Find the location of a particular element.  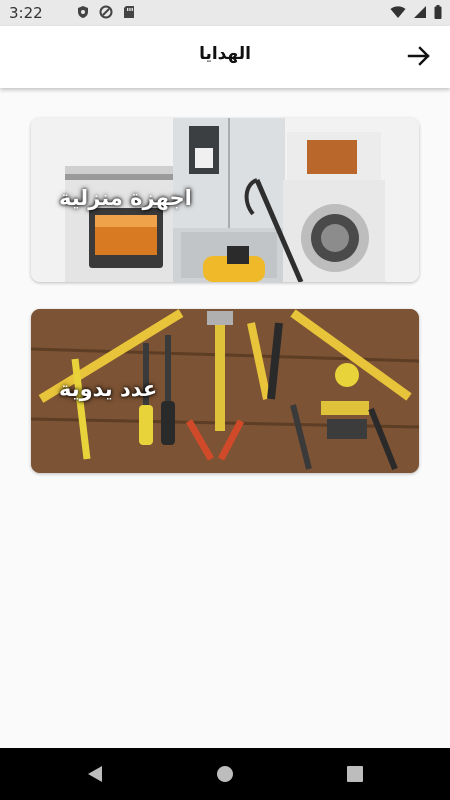

category-label: عدد يدوية is located at coordinates (108, 389).